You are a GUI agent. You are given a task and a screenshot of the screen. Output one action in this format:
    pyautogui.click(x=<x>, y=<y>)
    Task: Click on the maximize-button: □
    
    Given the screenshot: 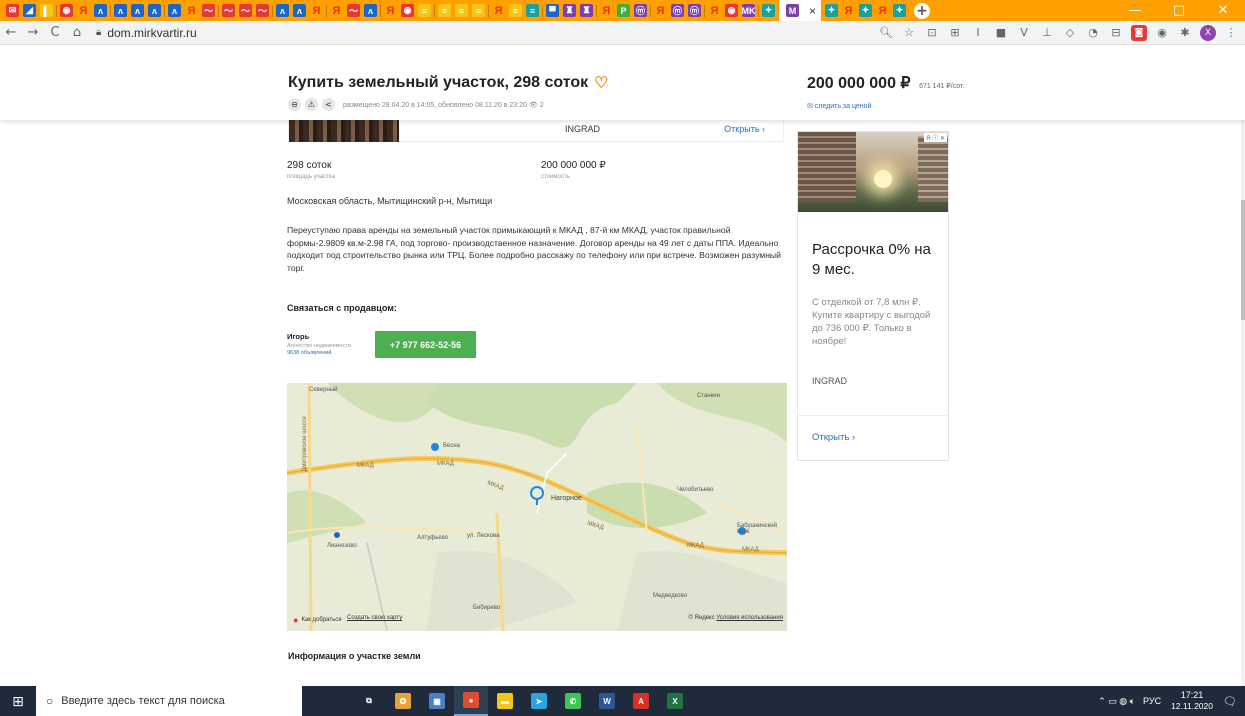 What is the action you would take?
    pyautogui.click(x=1179, y=10)
    